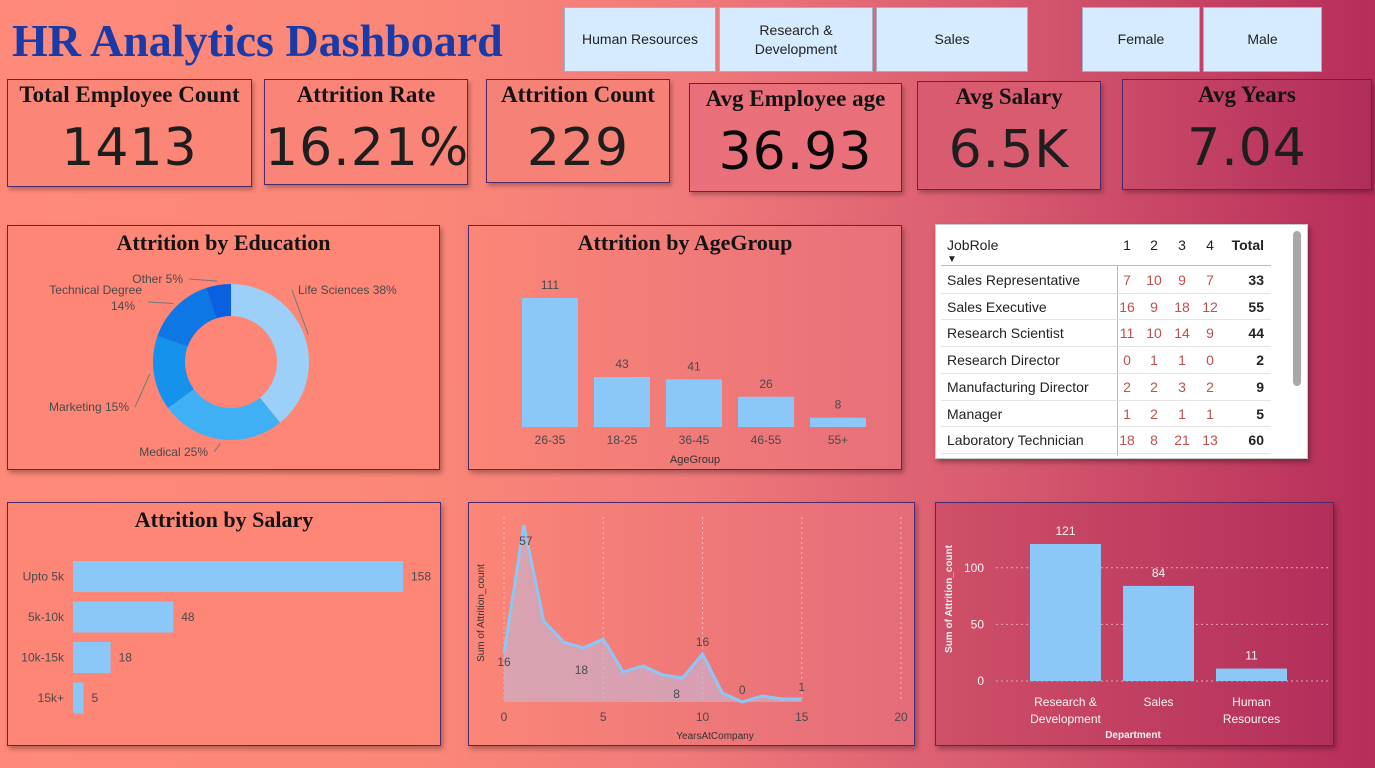 Image resolution: width=1375 pixels, height=768 pixels. Describe the element at coordinates (504, 717) in the screenshot. I see `x-tick-label: 0` at that location.